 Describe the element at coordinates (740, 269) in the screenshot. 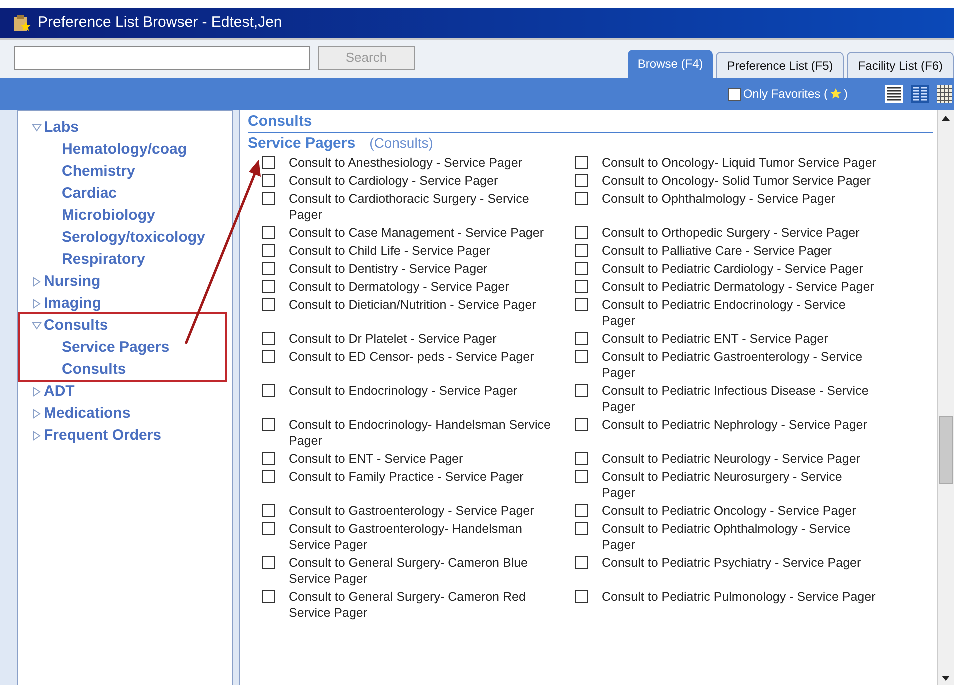

I see `order-label: Consult to Pediatric Cardiology - Service Pager` at that location.